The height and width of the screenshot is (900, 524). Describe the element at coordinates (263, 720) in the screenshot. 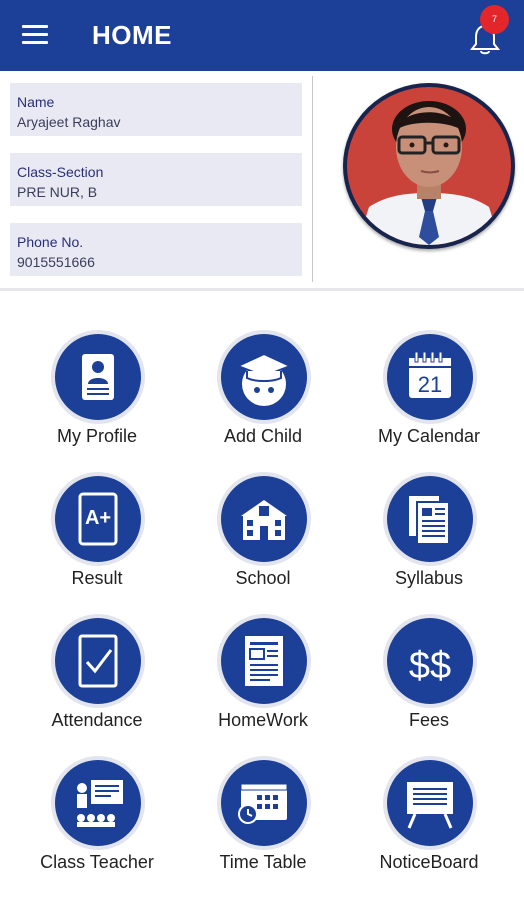

I see `menu-label: HomeWork` at that location.